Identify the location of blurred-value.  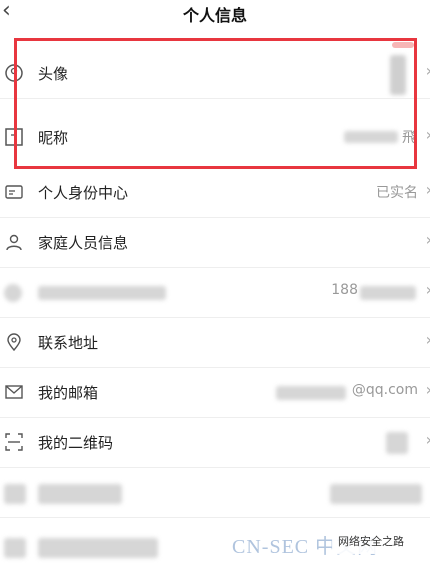
(376, 494).